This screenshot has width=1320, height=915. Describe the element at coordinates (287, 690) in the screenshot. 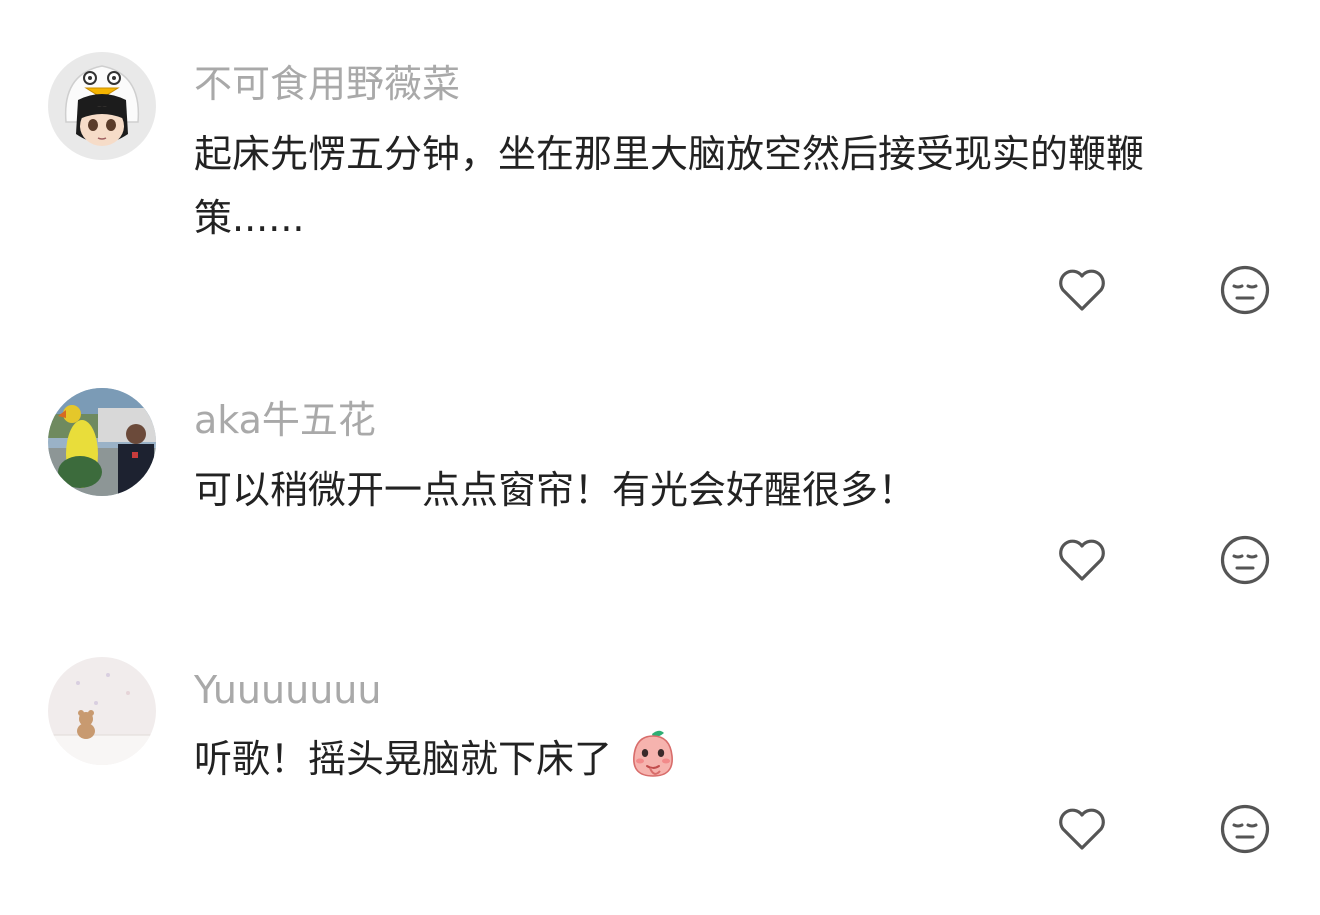

I see `username: Yuuuuuuu` at that location.